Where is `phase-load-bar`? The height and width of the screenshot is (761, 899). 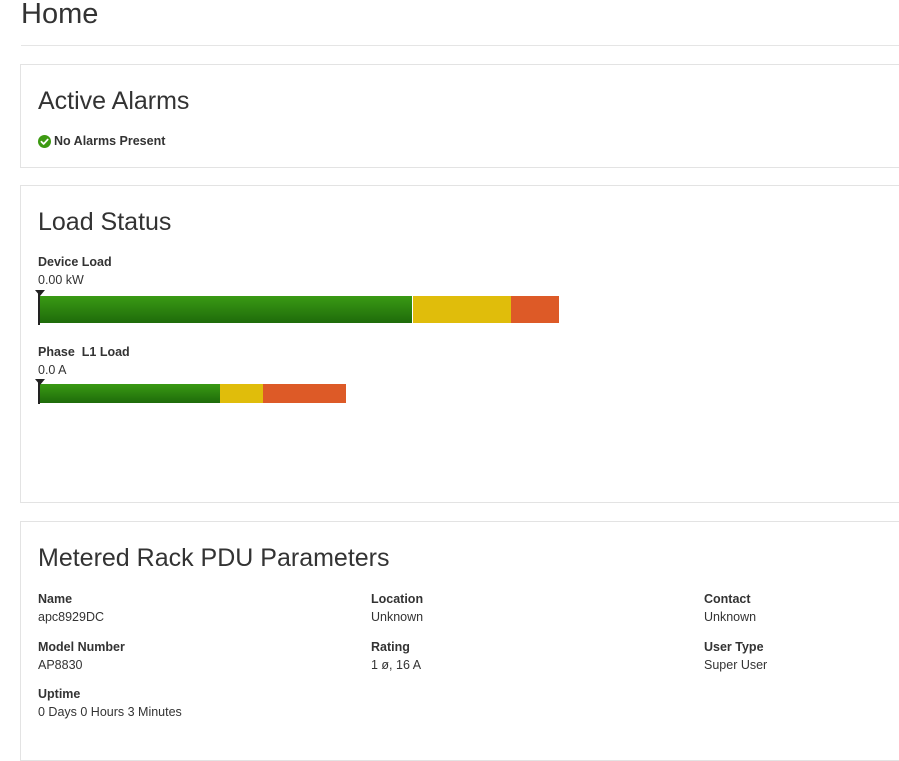 phase-load-bar is located at coordinates (192, 393).